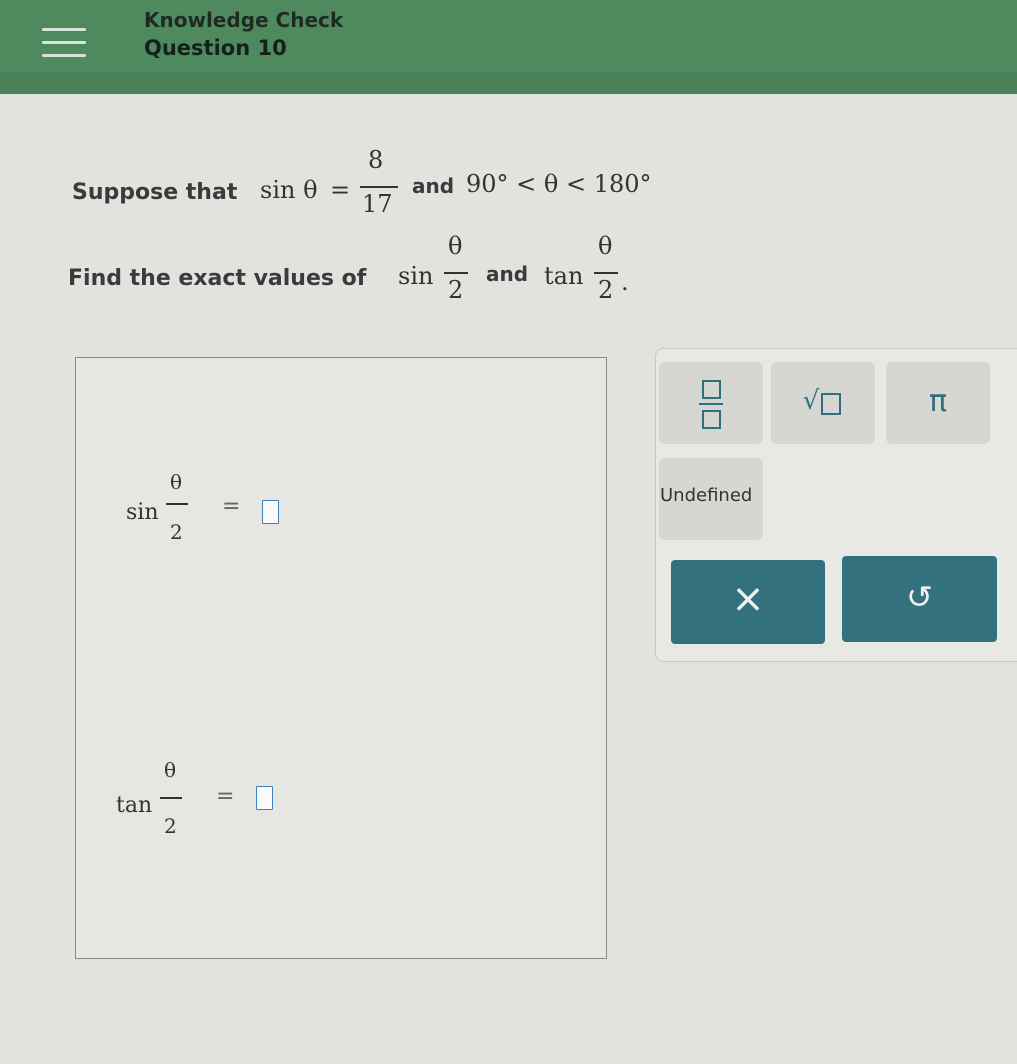  Describe the element at coordinates (176, 482) in the screenshot. I see `answer-sin-numerator: θ` at that location.